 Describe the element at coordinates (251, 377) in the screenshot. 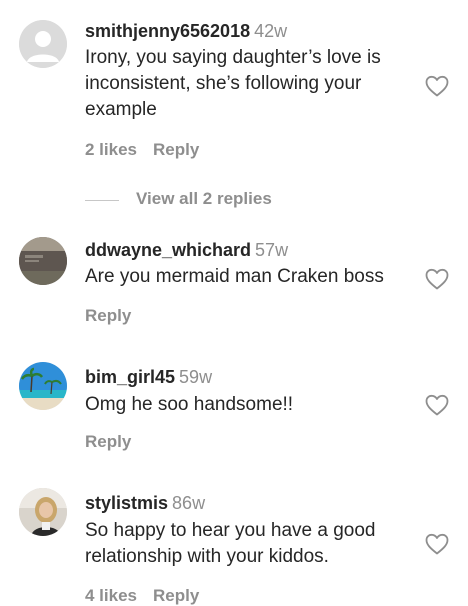

I see `comment-header: bim_girl45 59w` at that location.